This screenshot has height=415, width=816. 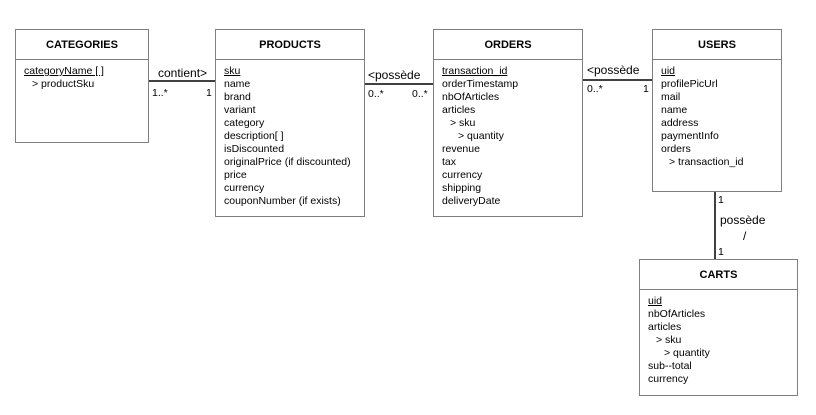 What do you see at coordinates (745, 236) in the screenshot?
I see `relation-label-slash: /` at bounding box center [745, 236].